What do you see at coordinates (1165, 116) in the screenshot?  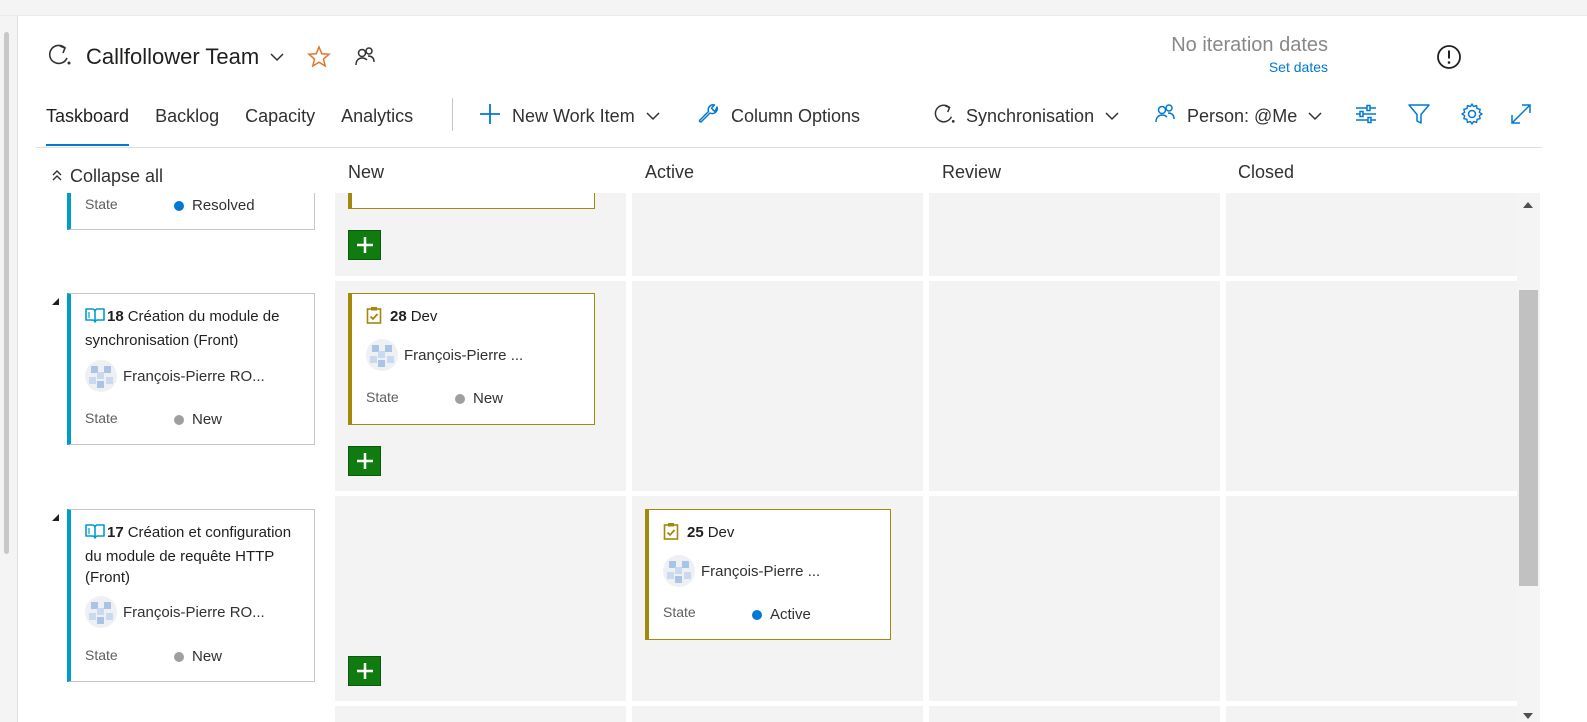 I see `people-icon` at bounding box center [1165, 116].